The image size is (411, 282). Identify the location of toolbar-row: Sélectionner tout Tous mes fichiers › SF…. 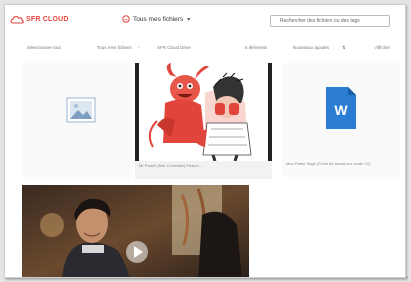
(205, 50).